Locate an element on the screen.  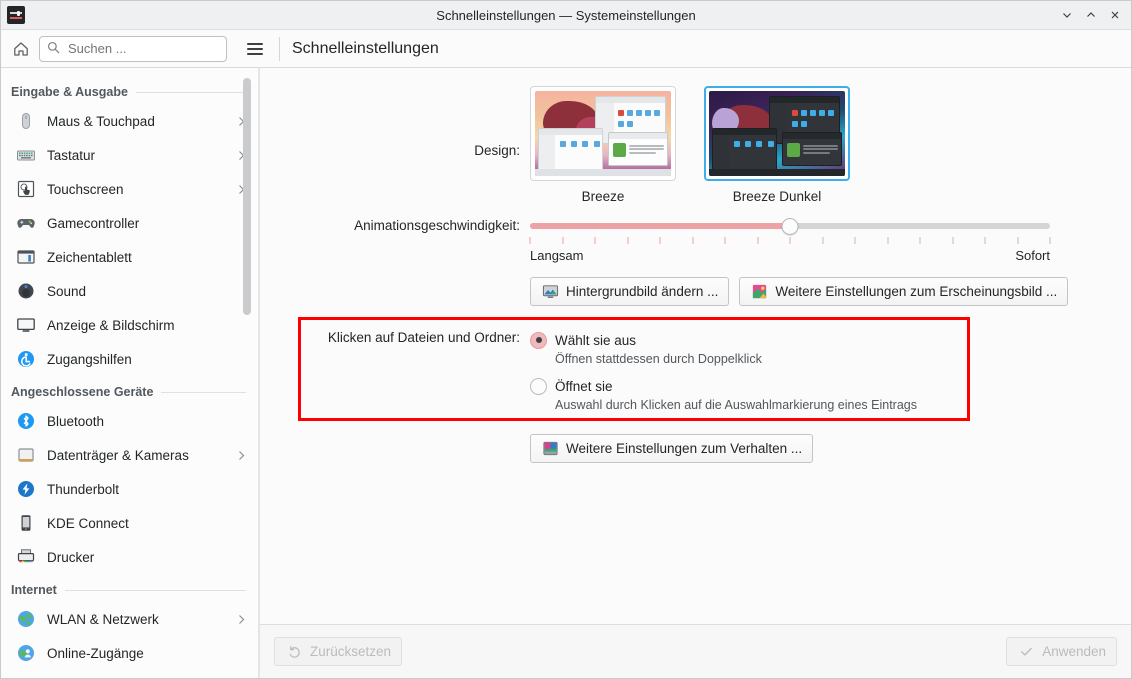
sidebar-item-datentraeger-kameras: Datenträger & Kameras is located at coordinates (129, 455).